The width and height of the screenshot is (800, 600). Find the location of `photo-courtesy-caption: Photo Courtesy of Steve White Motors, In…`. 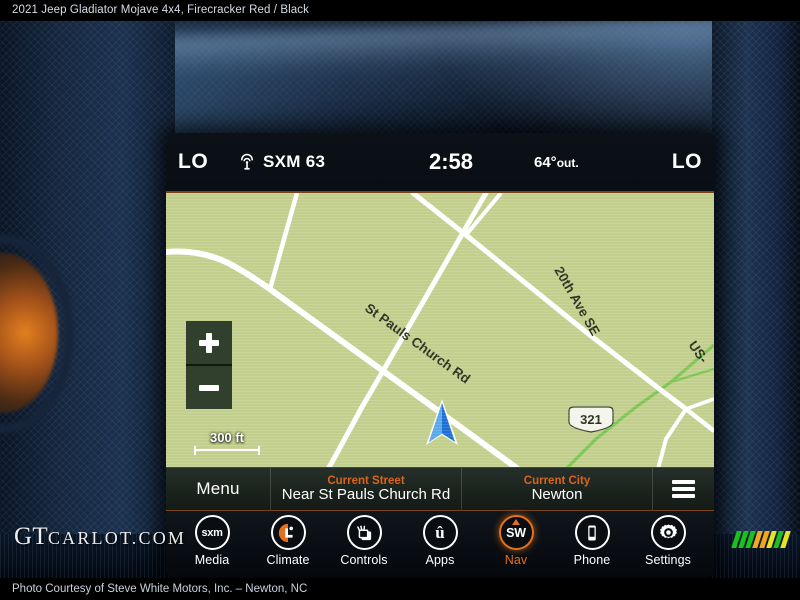

photo-courtesy-caption: Photo Courtesy of Steve White Motors, In… is located at coordinates (400, 589).